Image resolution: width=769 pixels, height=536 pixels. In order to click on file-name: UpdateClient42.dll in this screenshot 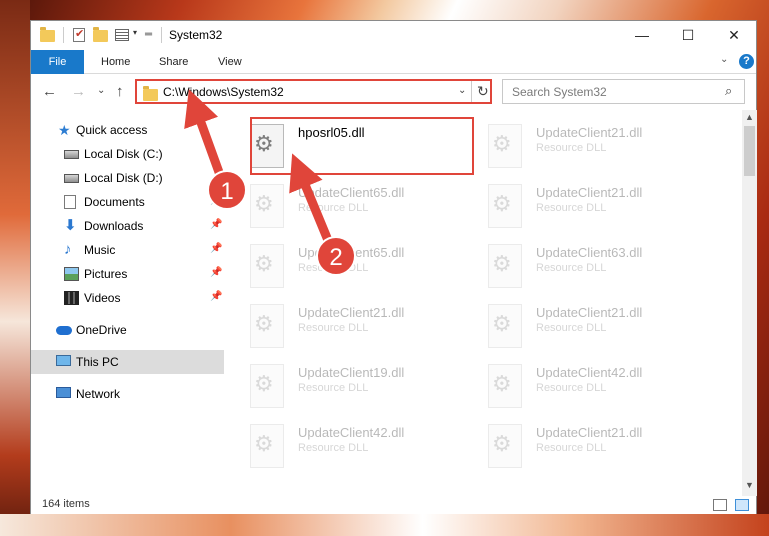, I will do `click(589, 372)`.